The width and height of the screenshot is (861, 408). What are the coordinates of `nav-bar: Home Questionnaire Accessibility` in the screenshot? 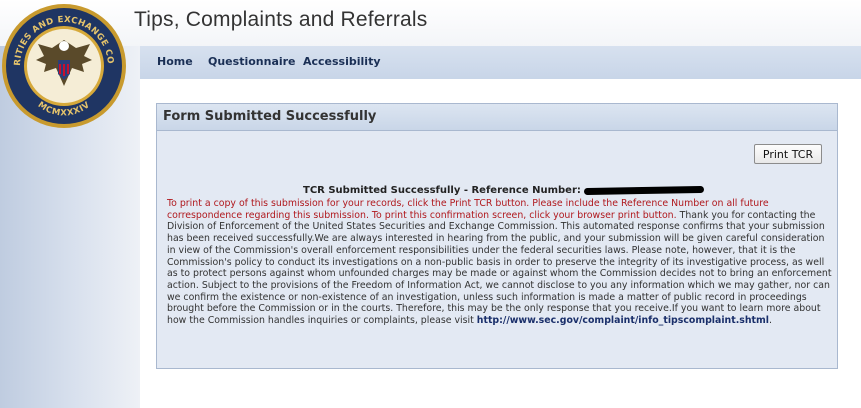 It's located at (500, 62).